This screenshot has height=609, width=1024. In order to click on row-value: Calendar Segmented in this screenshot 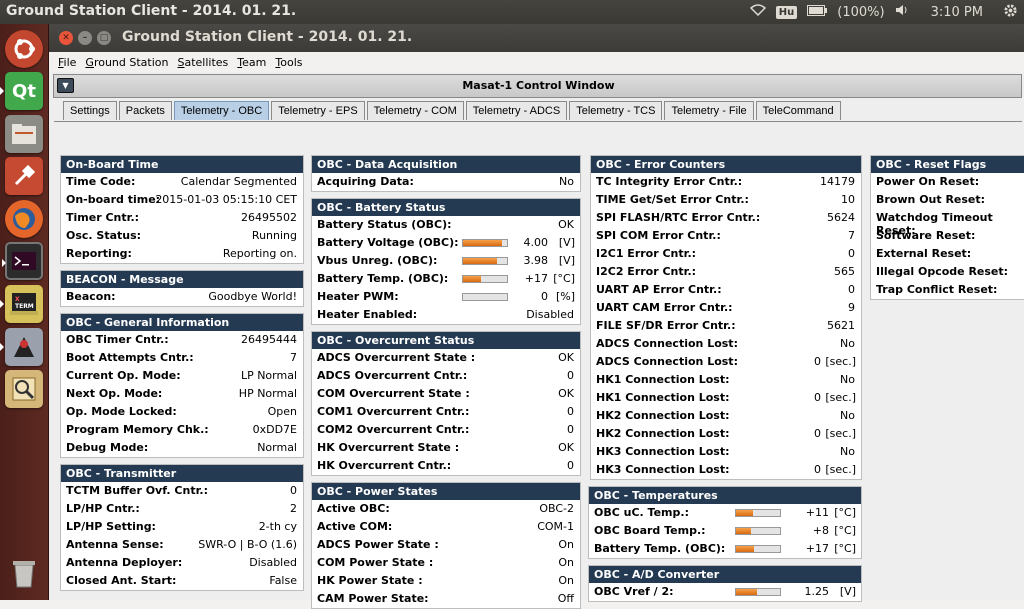, I will do `click(238, 181)`.